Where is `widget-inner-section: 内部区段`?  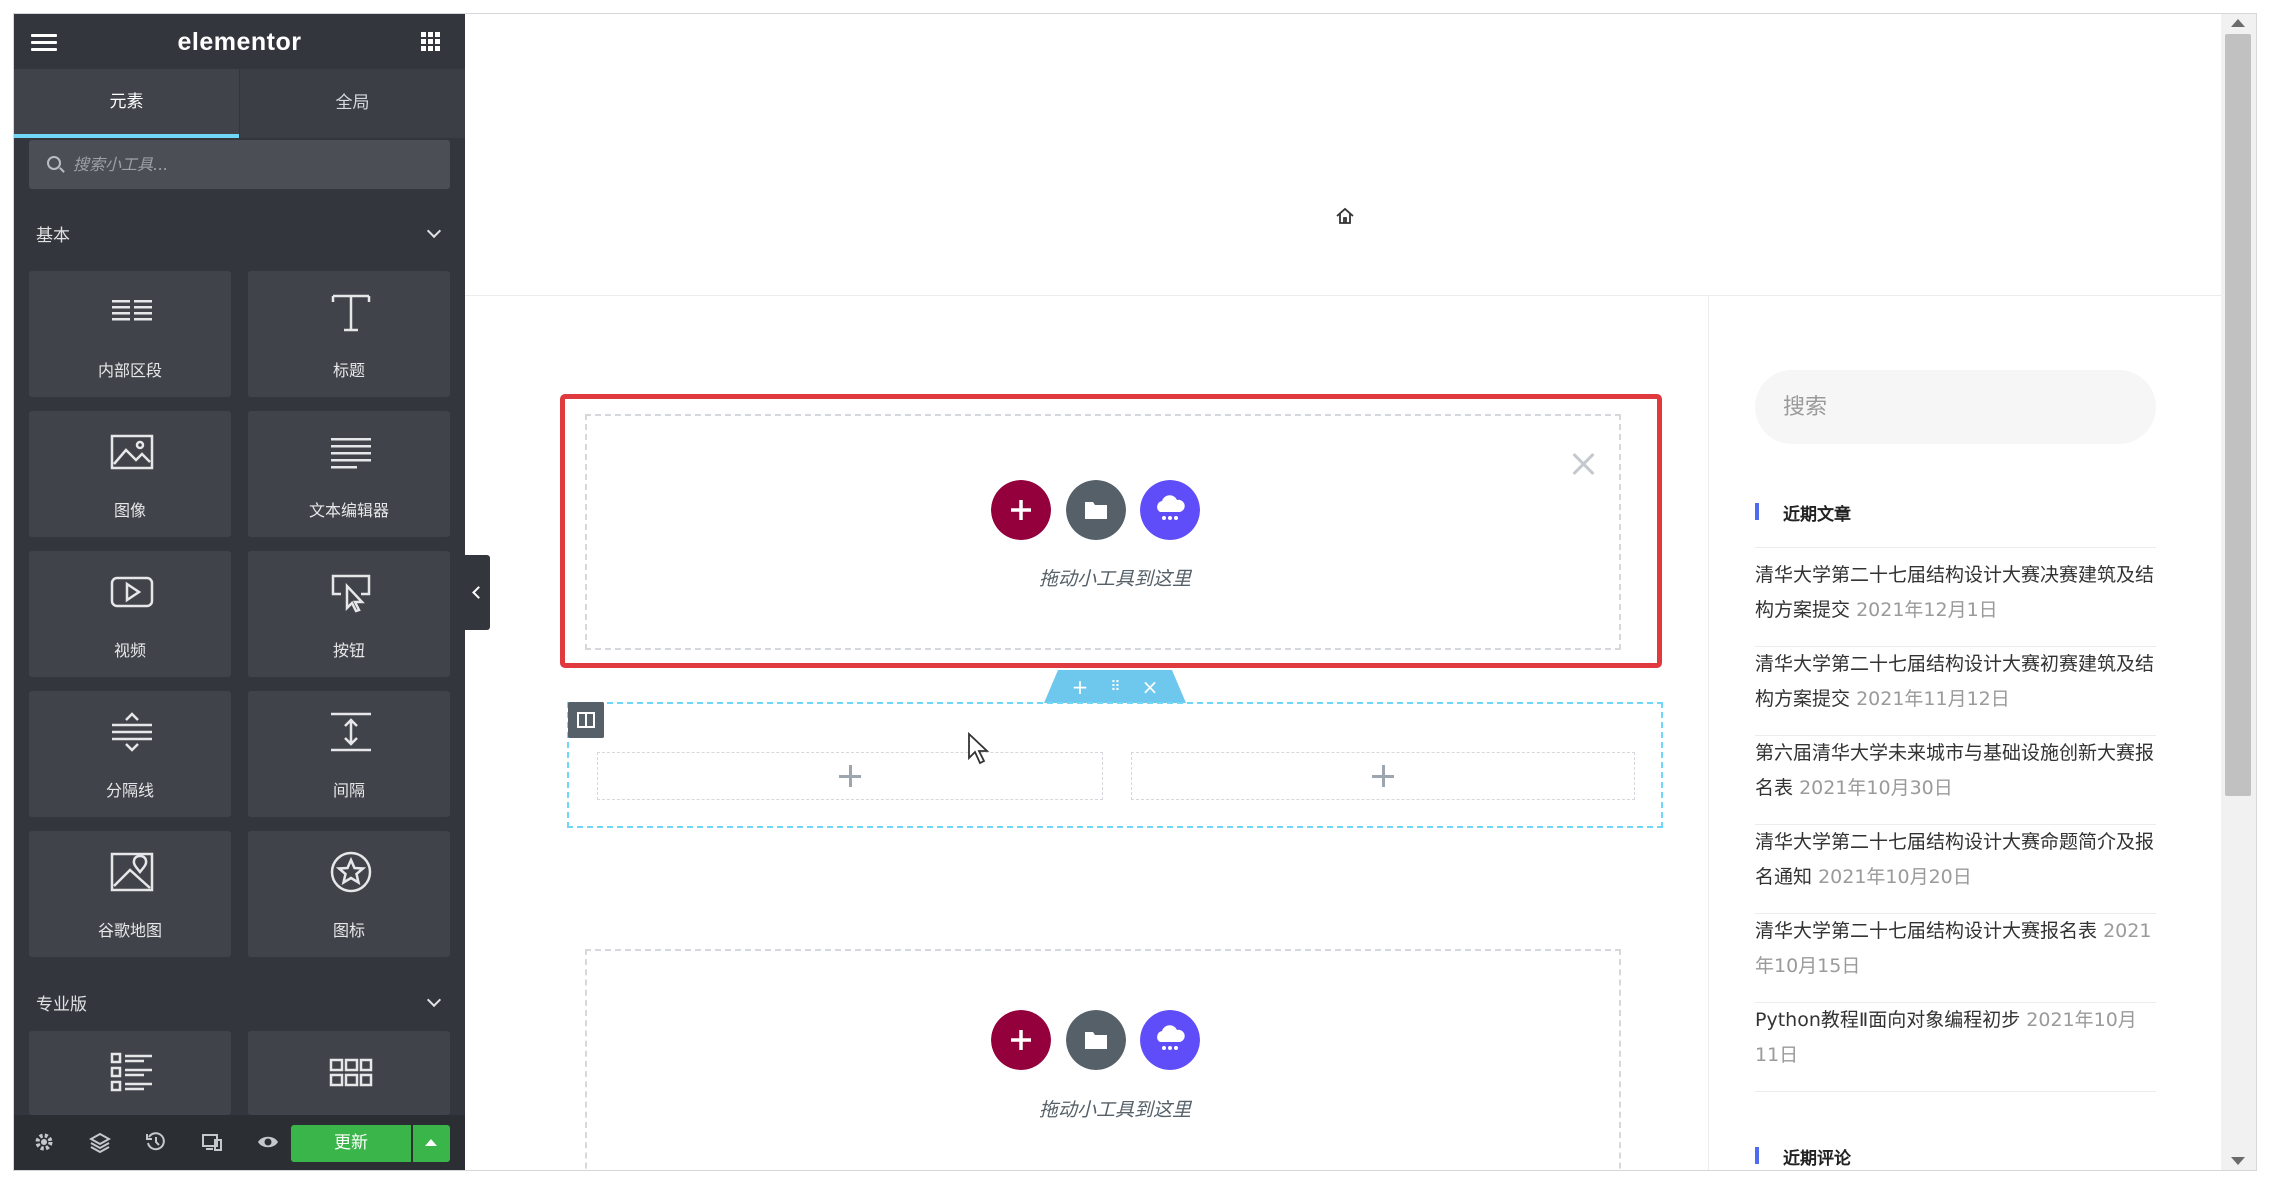
widget-inner-section: 内部区段 is located at coordinates (130, 334).